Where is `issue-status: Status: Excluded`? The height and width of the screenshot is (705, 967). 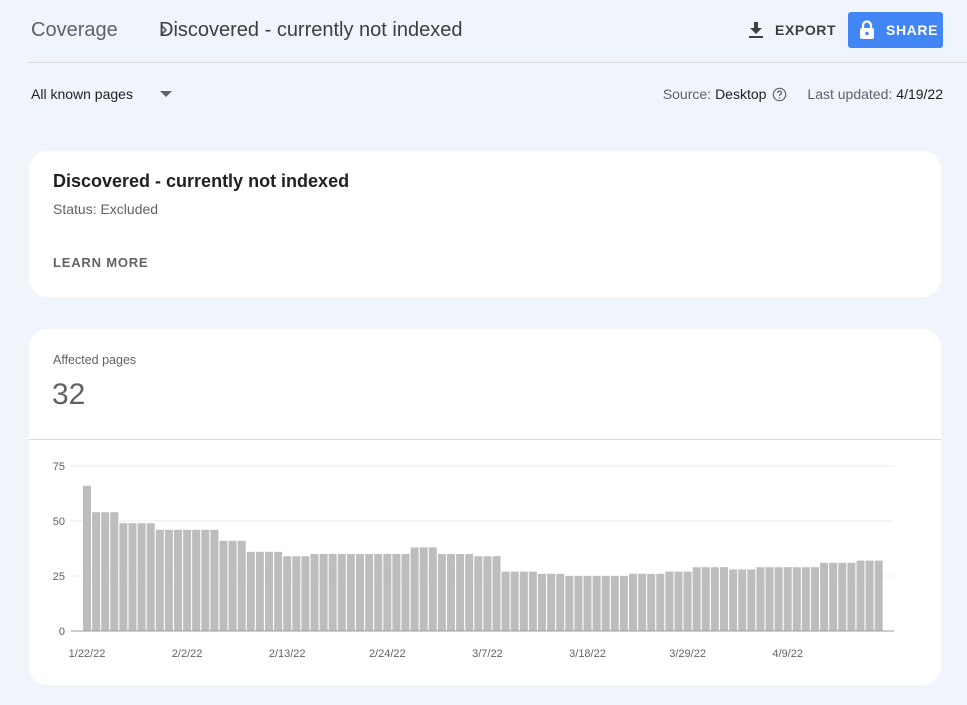 issue-status: Status: Excluded is located at coordinates (106, 209).